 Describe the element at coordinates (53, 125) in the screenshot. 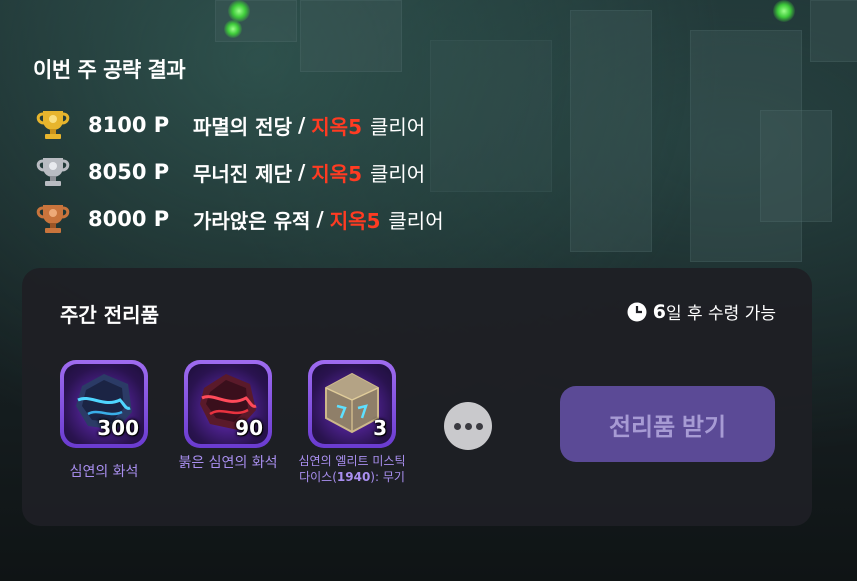

I see `gold-trophy-icon` at that location.